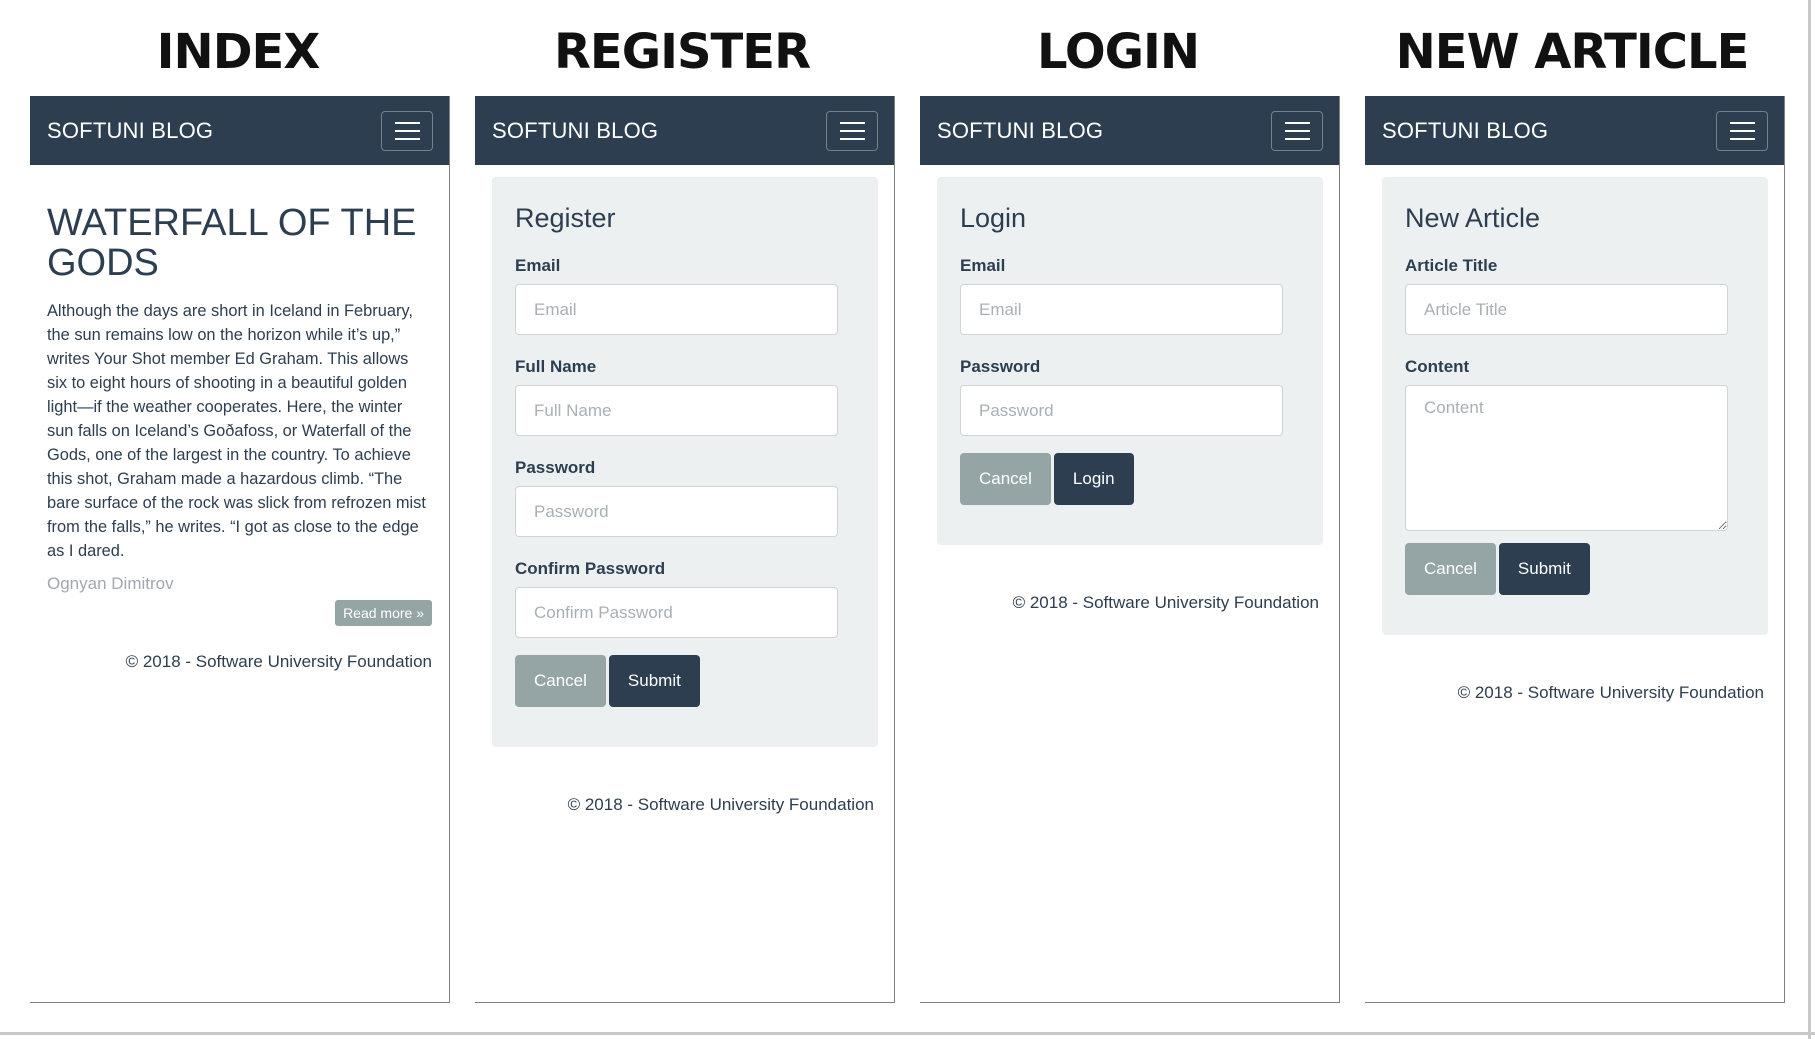  I want to click on heading-index: INDEX, so click(238, 52).